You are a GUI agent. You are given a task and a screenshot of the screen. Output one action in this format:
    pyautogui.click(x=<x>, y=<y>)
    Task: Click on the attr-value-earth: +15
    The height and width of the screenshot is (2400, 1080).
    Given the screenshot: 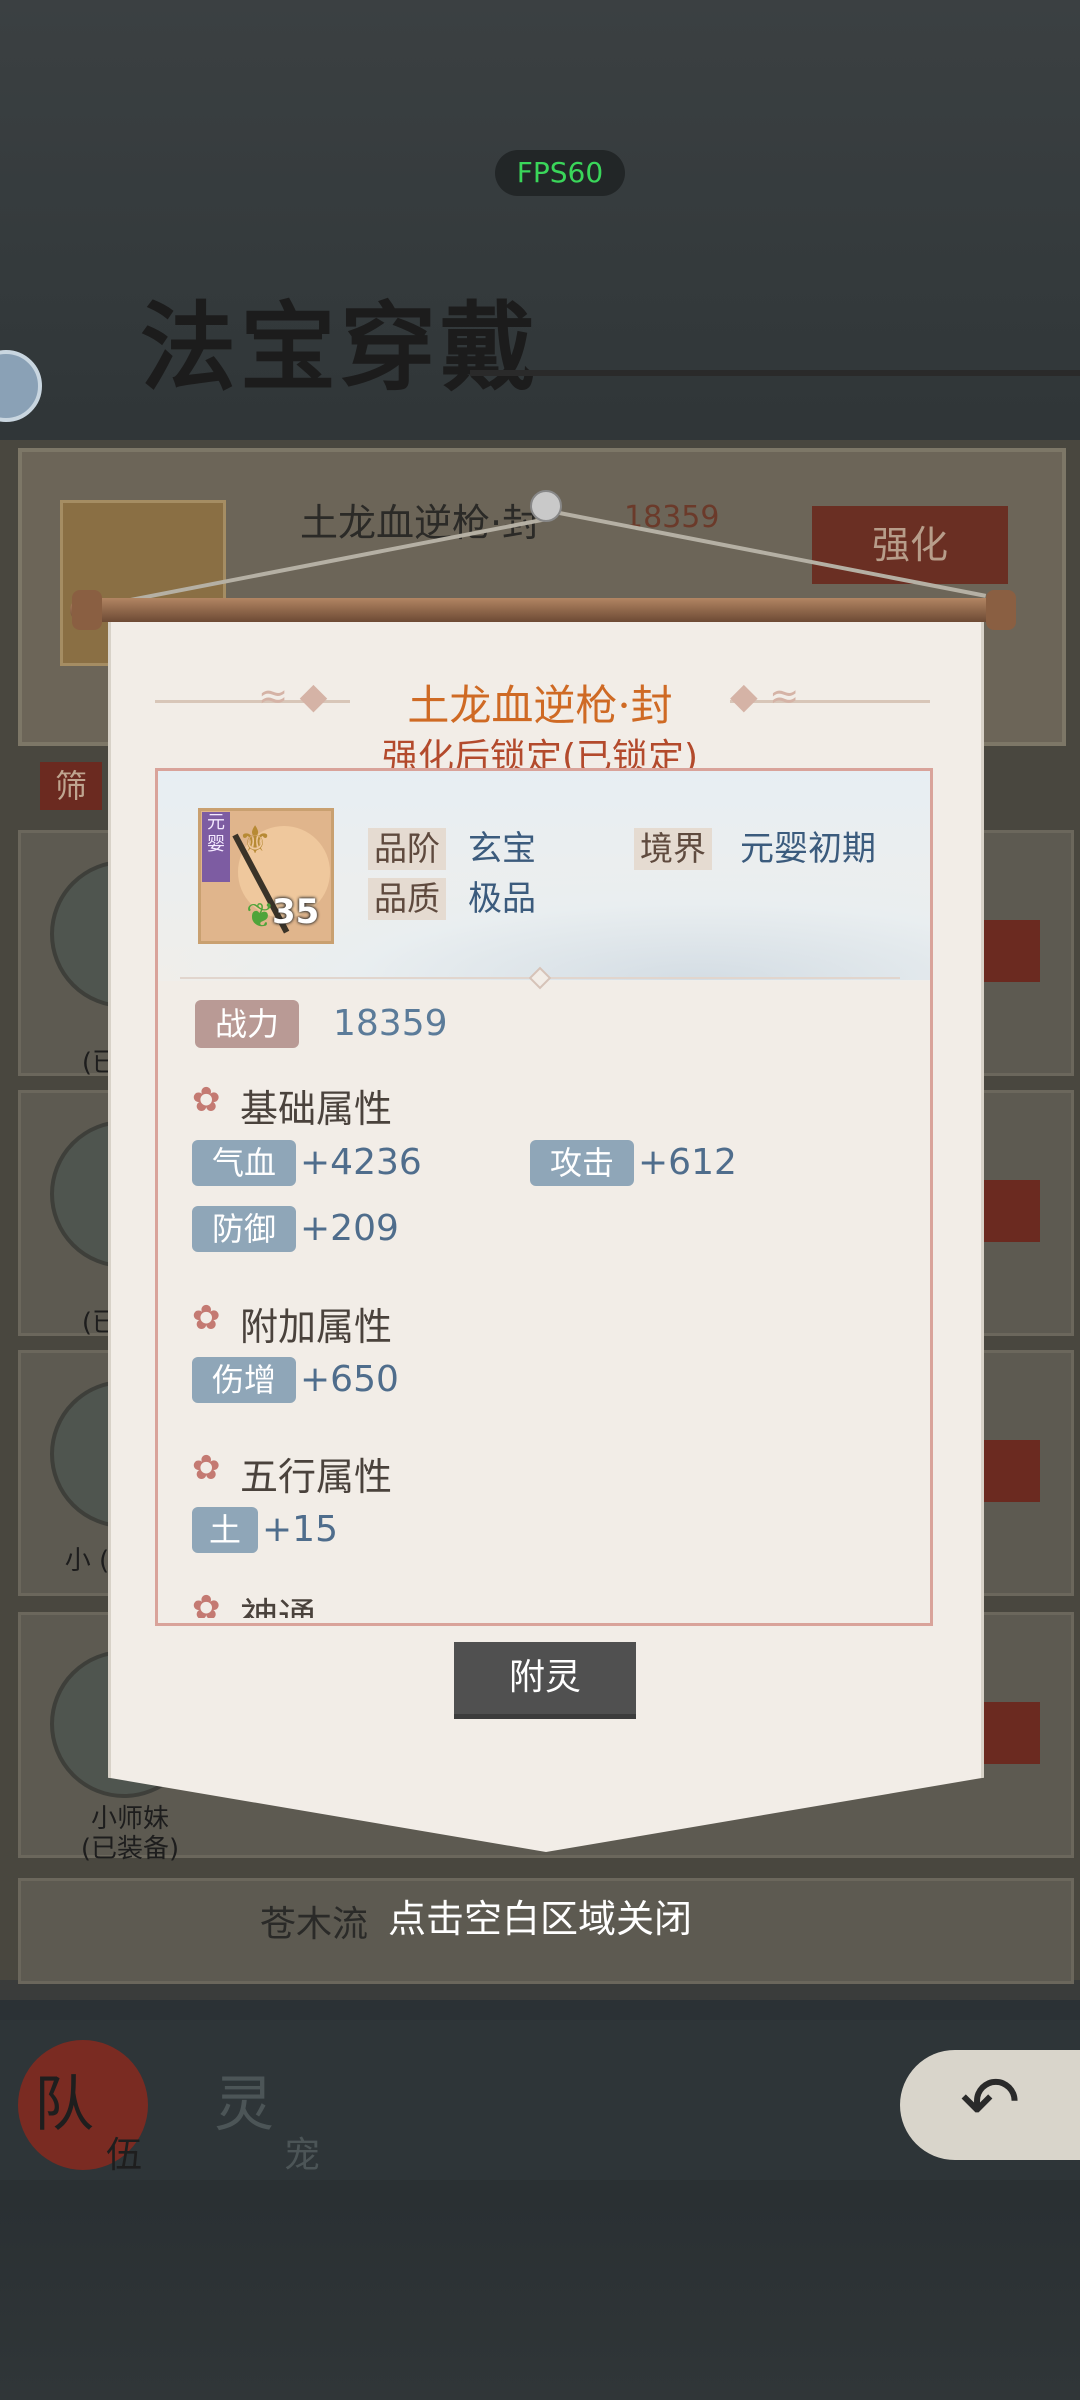 What is the action you would take?
    pyautogui.click(x=300, y=1529)
    